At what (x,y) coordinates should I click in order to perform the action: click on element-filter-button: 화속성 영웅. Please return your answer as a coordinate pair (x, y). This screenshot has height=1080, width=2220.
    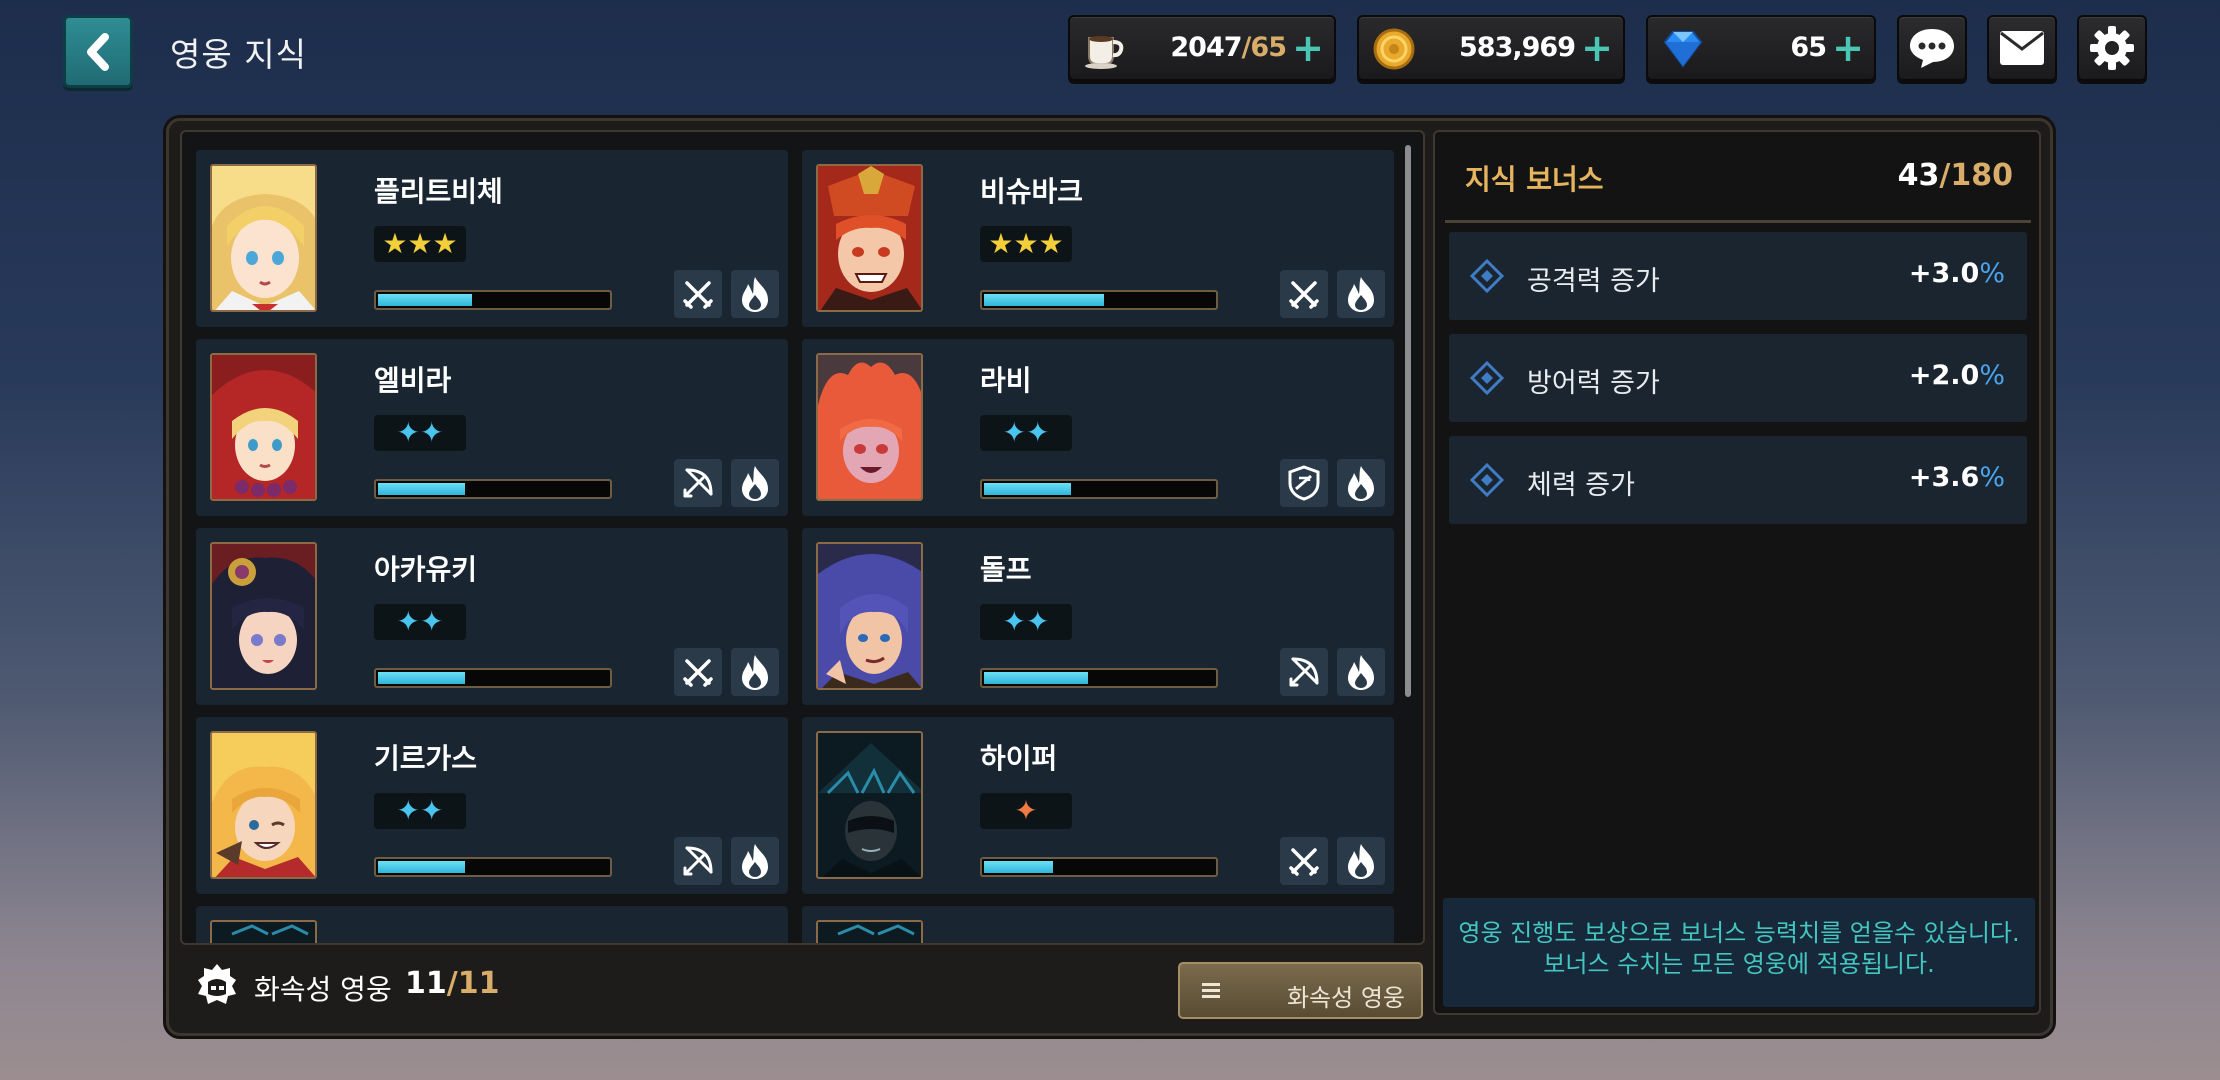
    Looking at the image, I should click on (1300, 990).